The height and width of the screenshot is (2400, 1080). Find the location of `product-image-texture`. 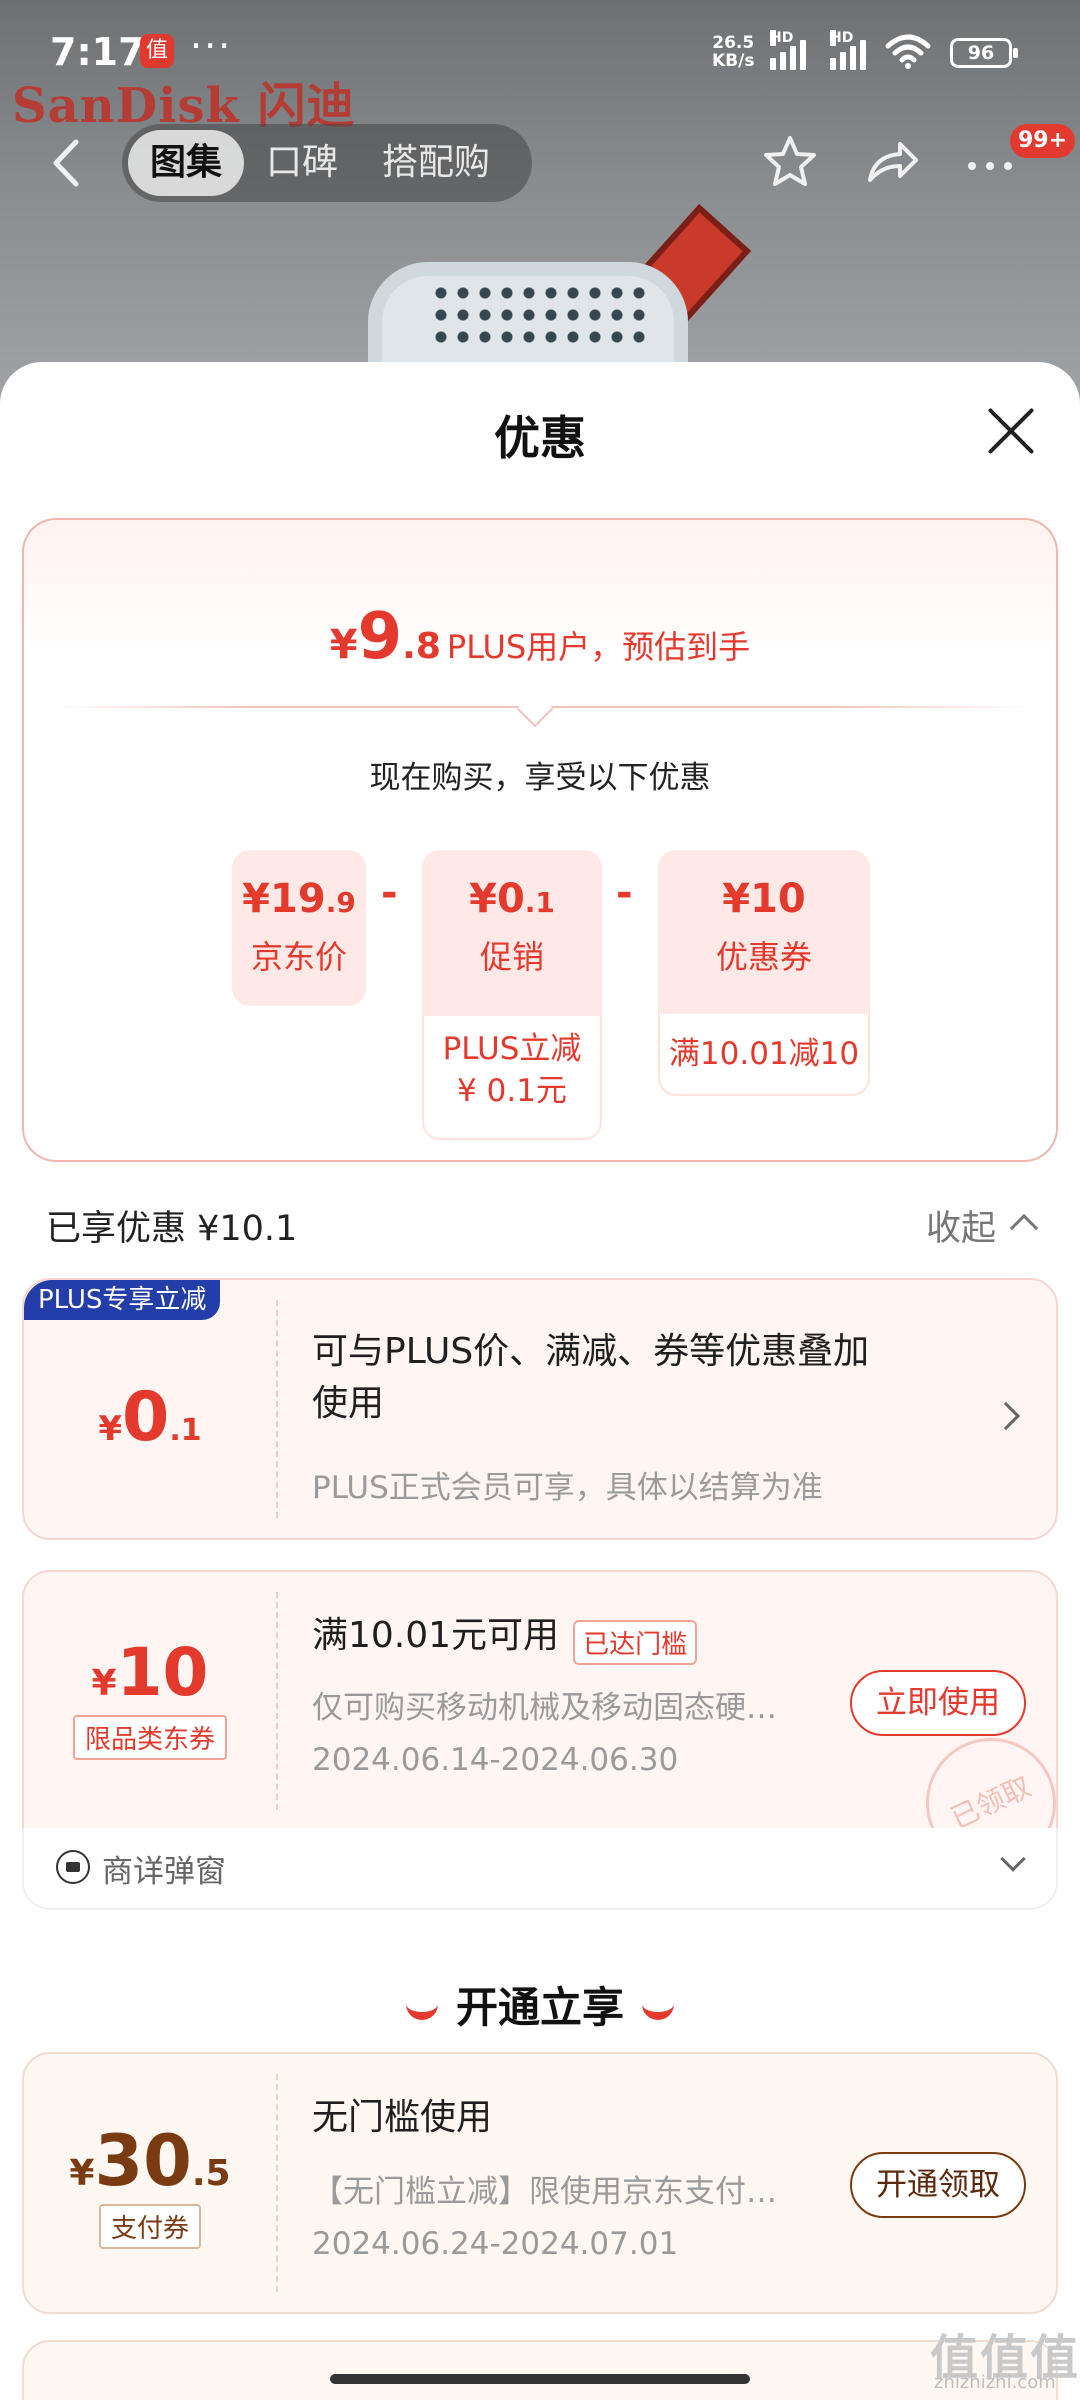

product-image-texture is located at coordinates (540, 317).